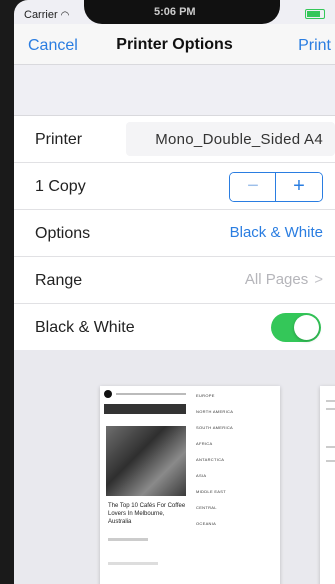  What do you see at coordinates (206, 523) in the screenshot?
I see `preview-menu-item: OCEANIA` at bounding box center [206, 523].